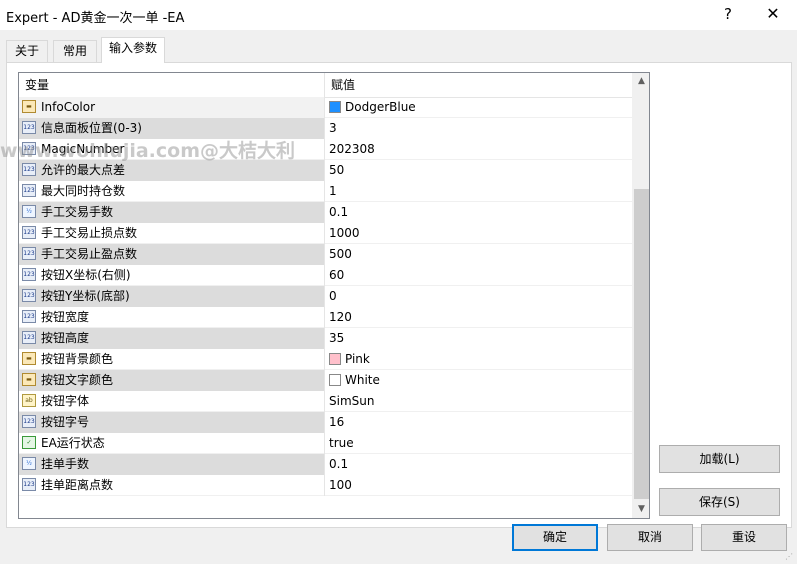 The width and height of the screenshot is (797, 564). I want to click on parameter-row: 123 按钮X坐标(右侧) 60, so click(325, 275).